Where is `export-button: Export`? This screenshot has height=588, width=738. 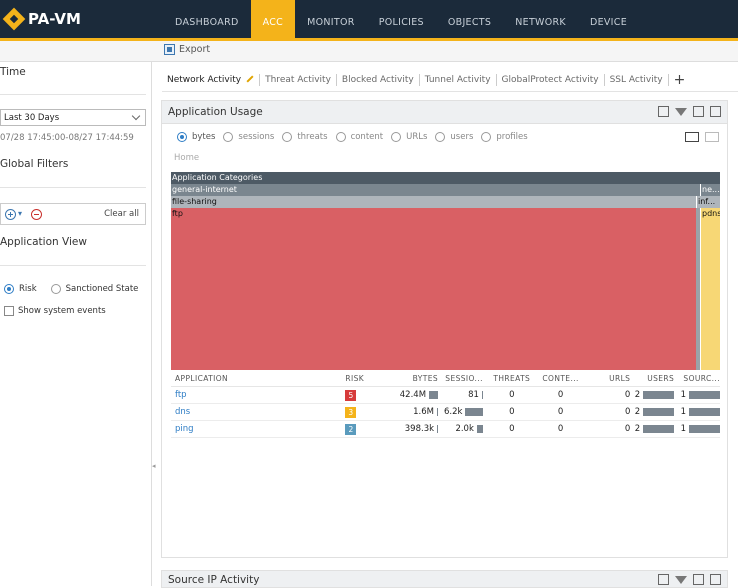 export-button: Export is located at coordinates (187, 49).